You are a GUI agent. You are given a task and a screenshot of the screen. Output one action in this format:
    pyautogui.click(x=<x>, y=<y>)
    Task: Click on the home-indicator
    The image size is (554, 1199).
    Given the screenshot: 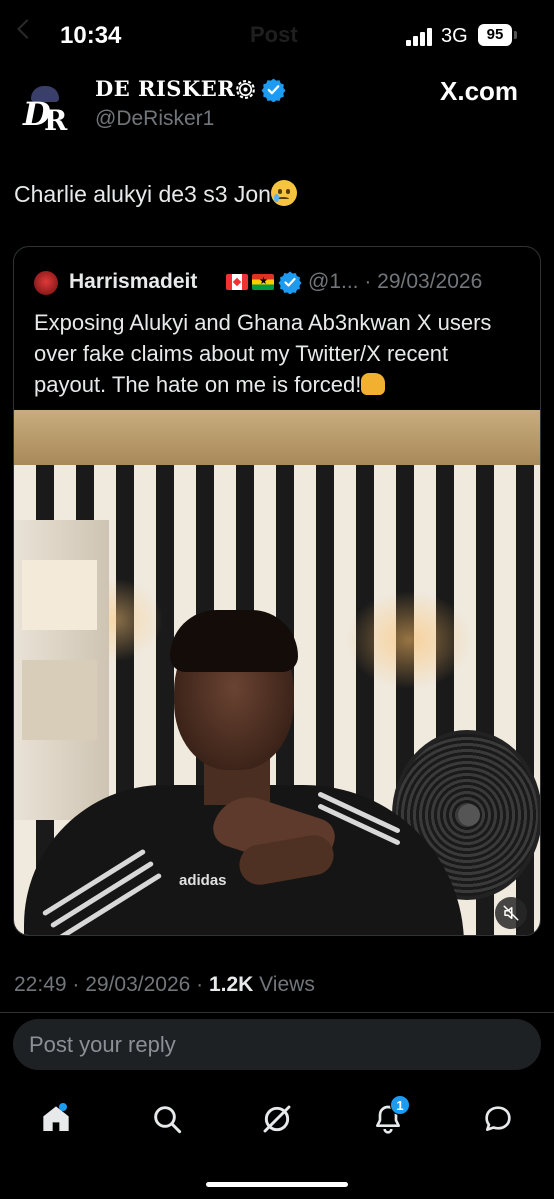 What is the action you would take?
    pyautogui.click(x=277, y=1184)
    